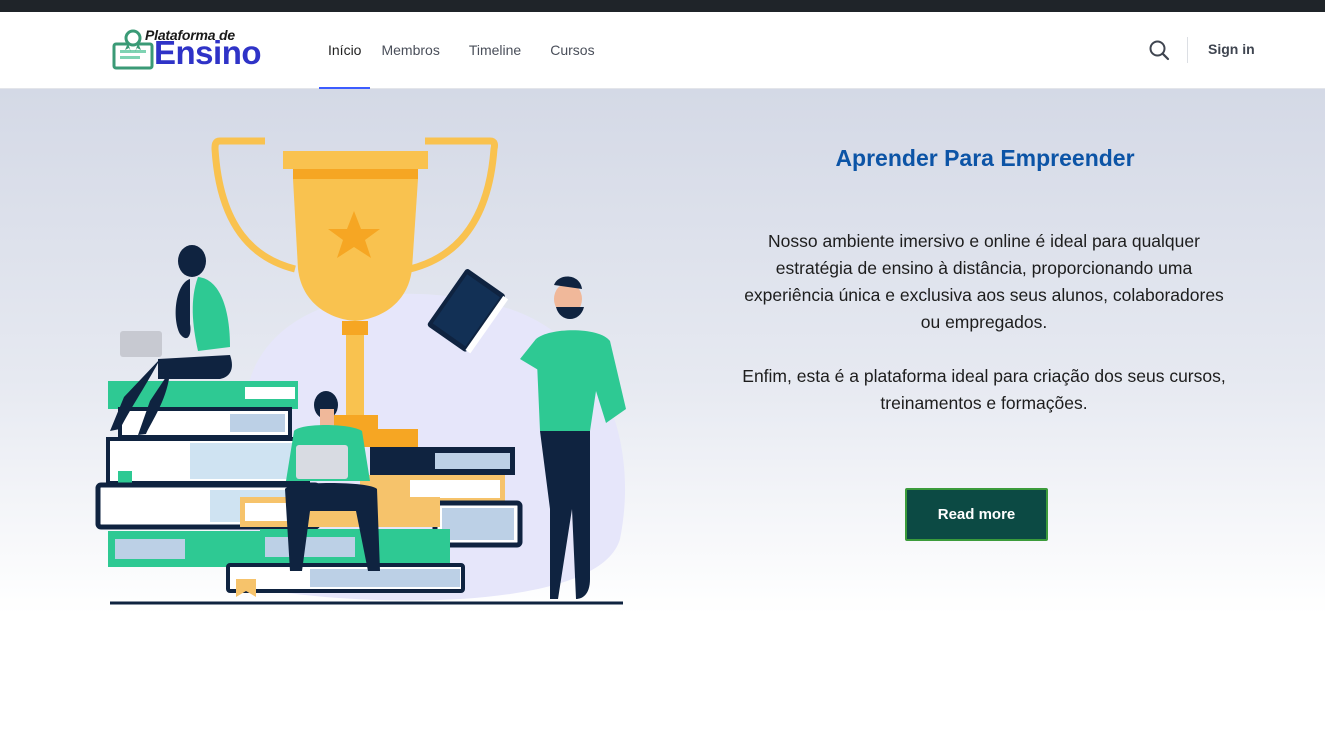 This screenshot has height=730, width=1325. What do you see at coordinates (1231, 49) in the screenshot?
I see `sign-in-link: Sign in` at bounding box center [1231, 49].